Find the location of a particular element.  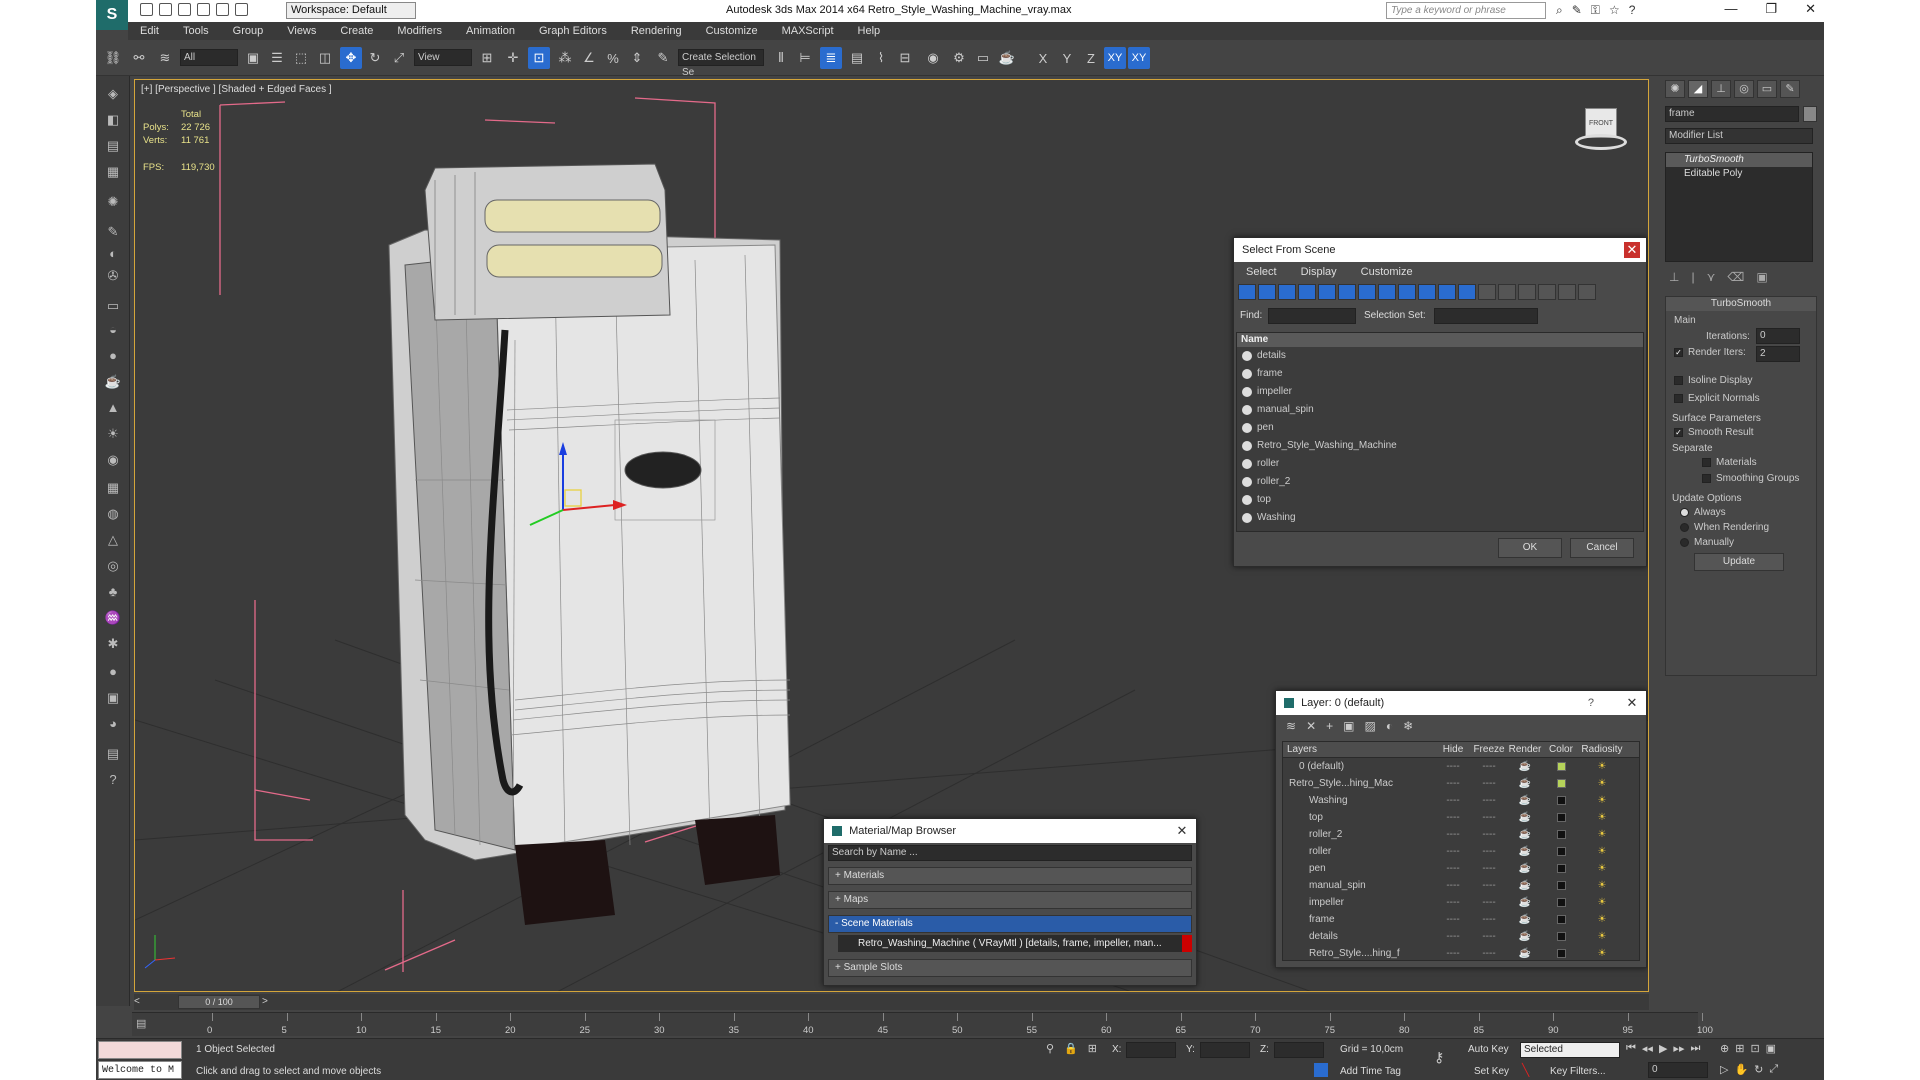

zoom-icon: ⊕ is located at coordinates (1724, 1048).